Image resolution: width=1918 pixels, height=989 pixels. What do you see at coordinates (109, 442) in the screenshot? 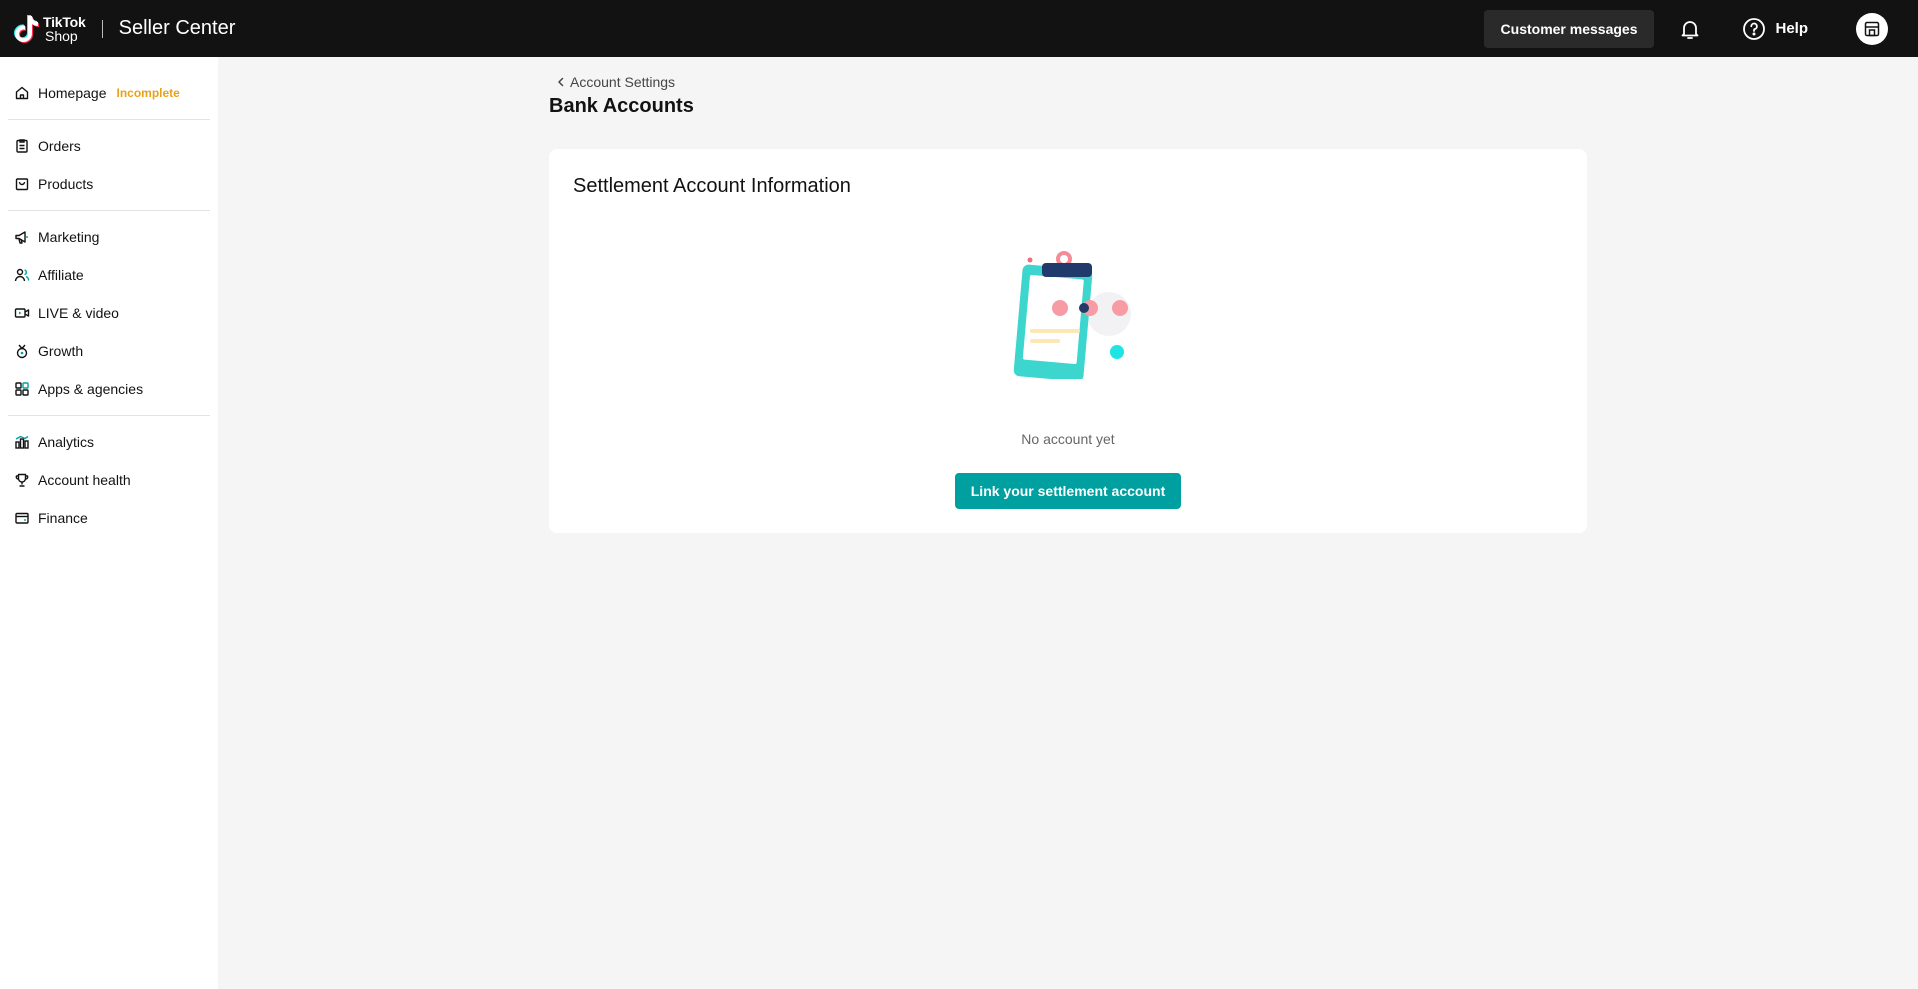
I see `sidebar-item-analytics: Analytics` at bounding box center [109, 442].